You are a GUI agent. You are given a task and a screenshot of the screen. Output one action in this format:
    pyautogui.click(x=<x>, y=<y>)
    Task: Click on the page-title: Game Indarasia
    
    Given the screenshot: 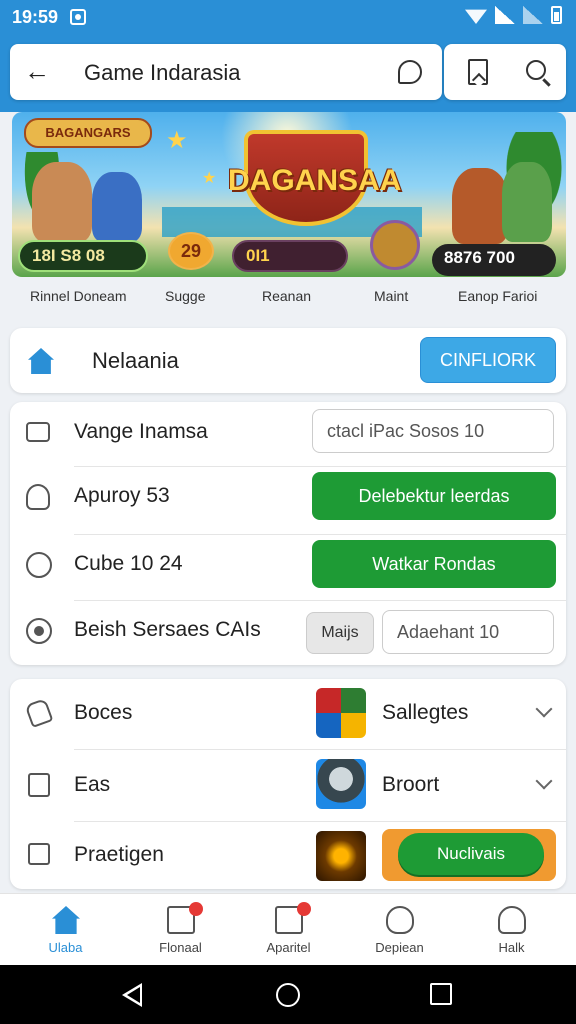 What is the action you would take?
    pyautogui.click(x=162, y=72)
    